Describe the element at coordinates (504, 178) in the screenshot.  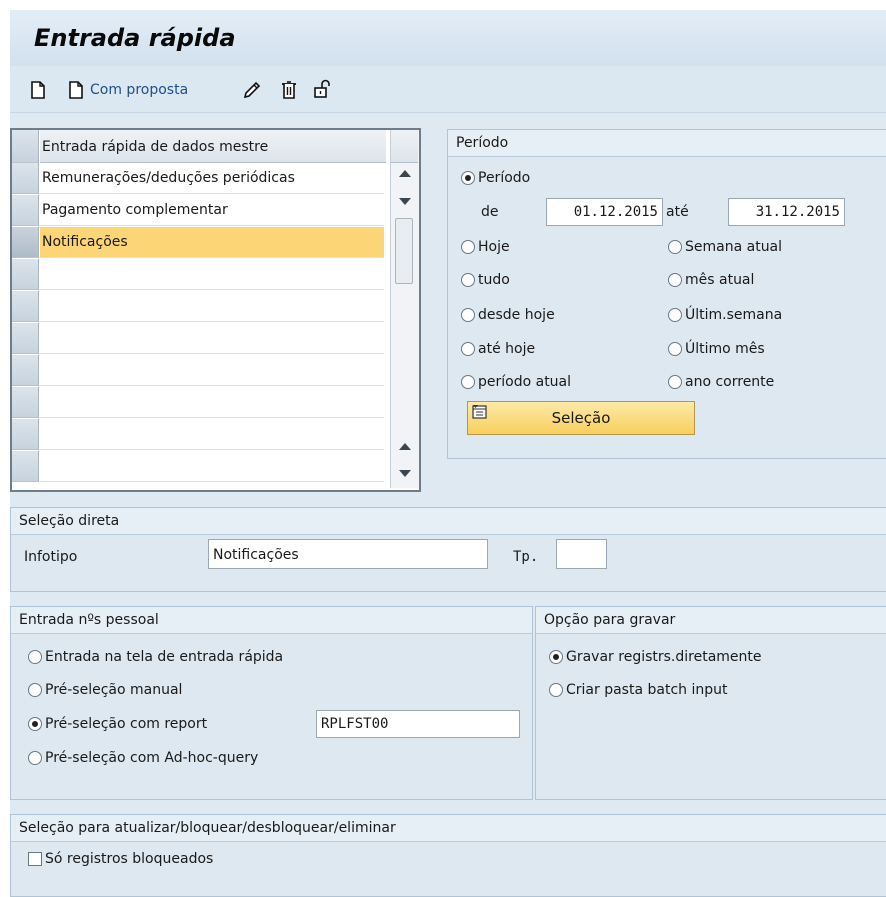
I see `radio-periodo-label: Período` at that location.